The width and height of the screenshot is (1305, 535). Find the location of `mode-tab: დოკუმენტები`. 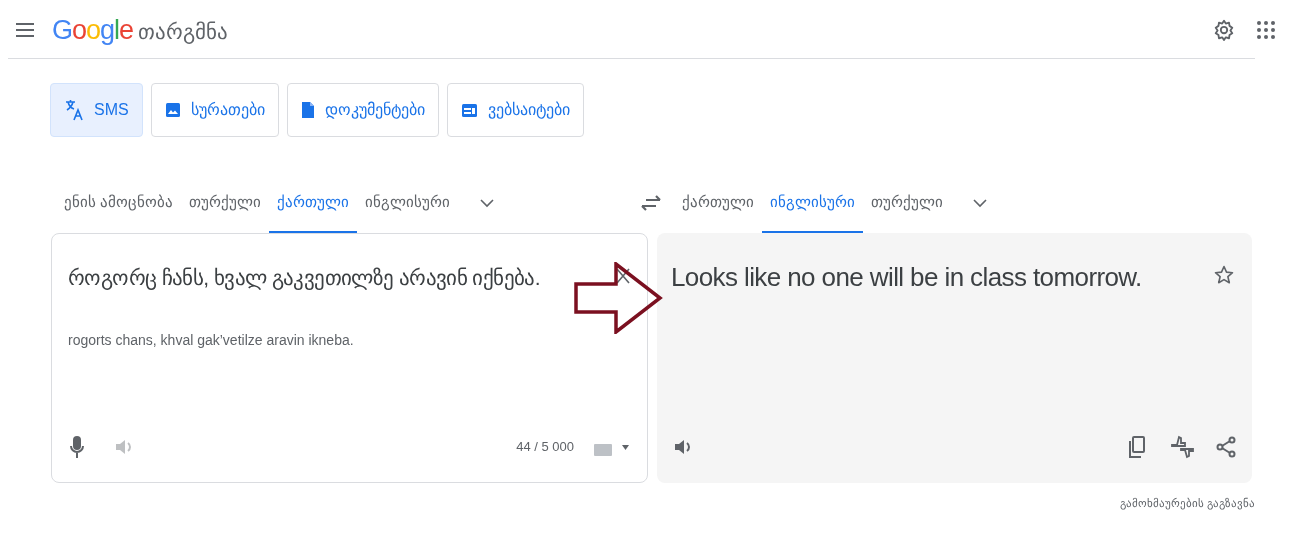

mode-tab: დოკუმენტები is located at coordinates (362, 110).